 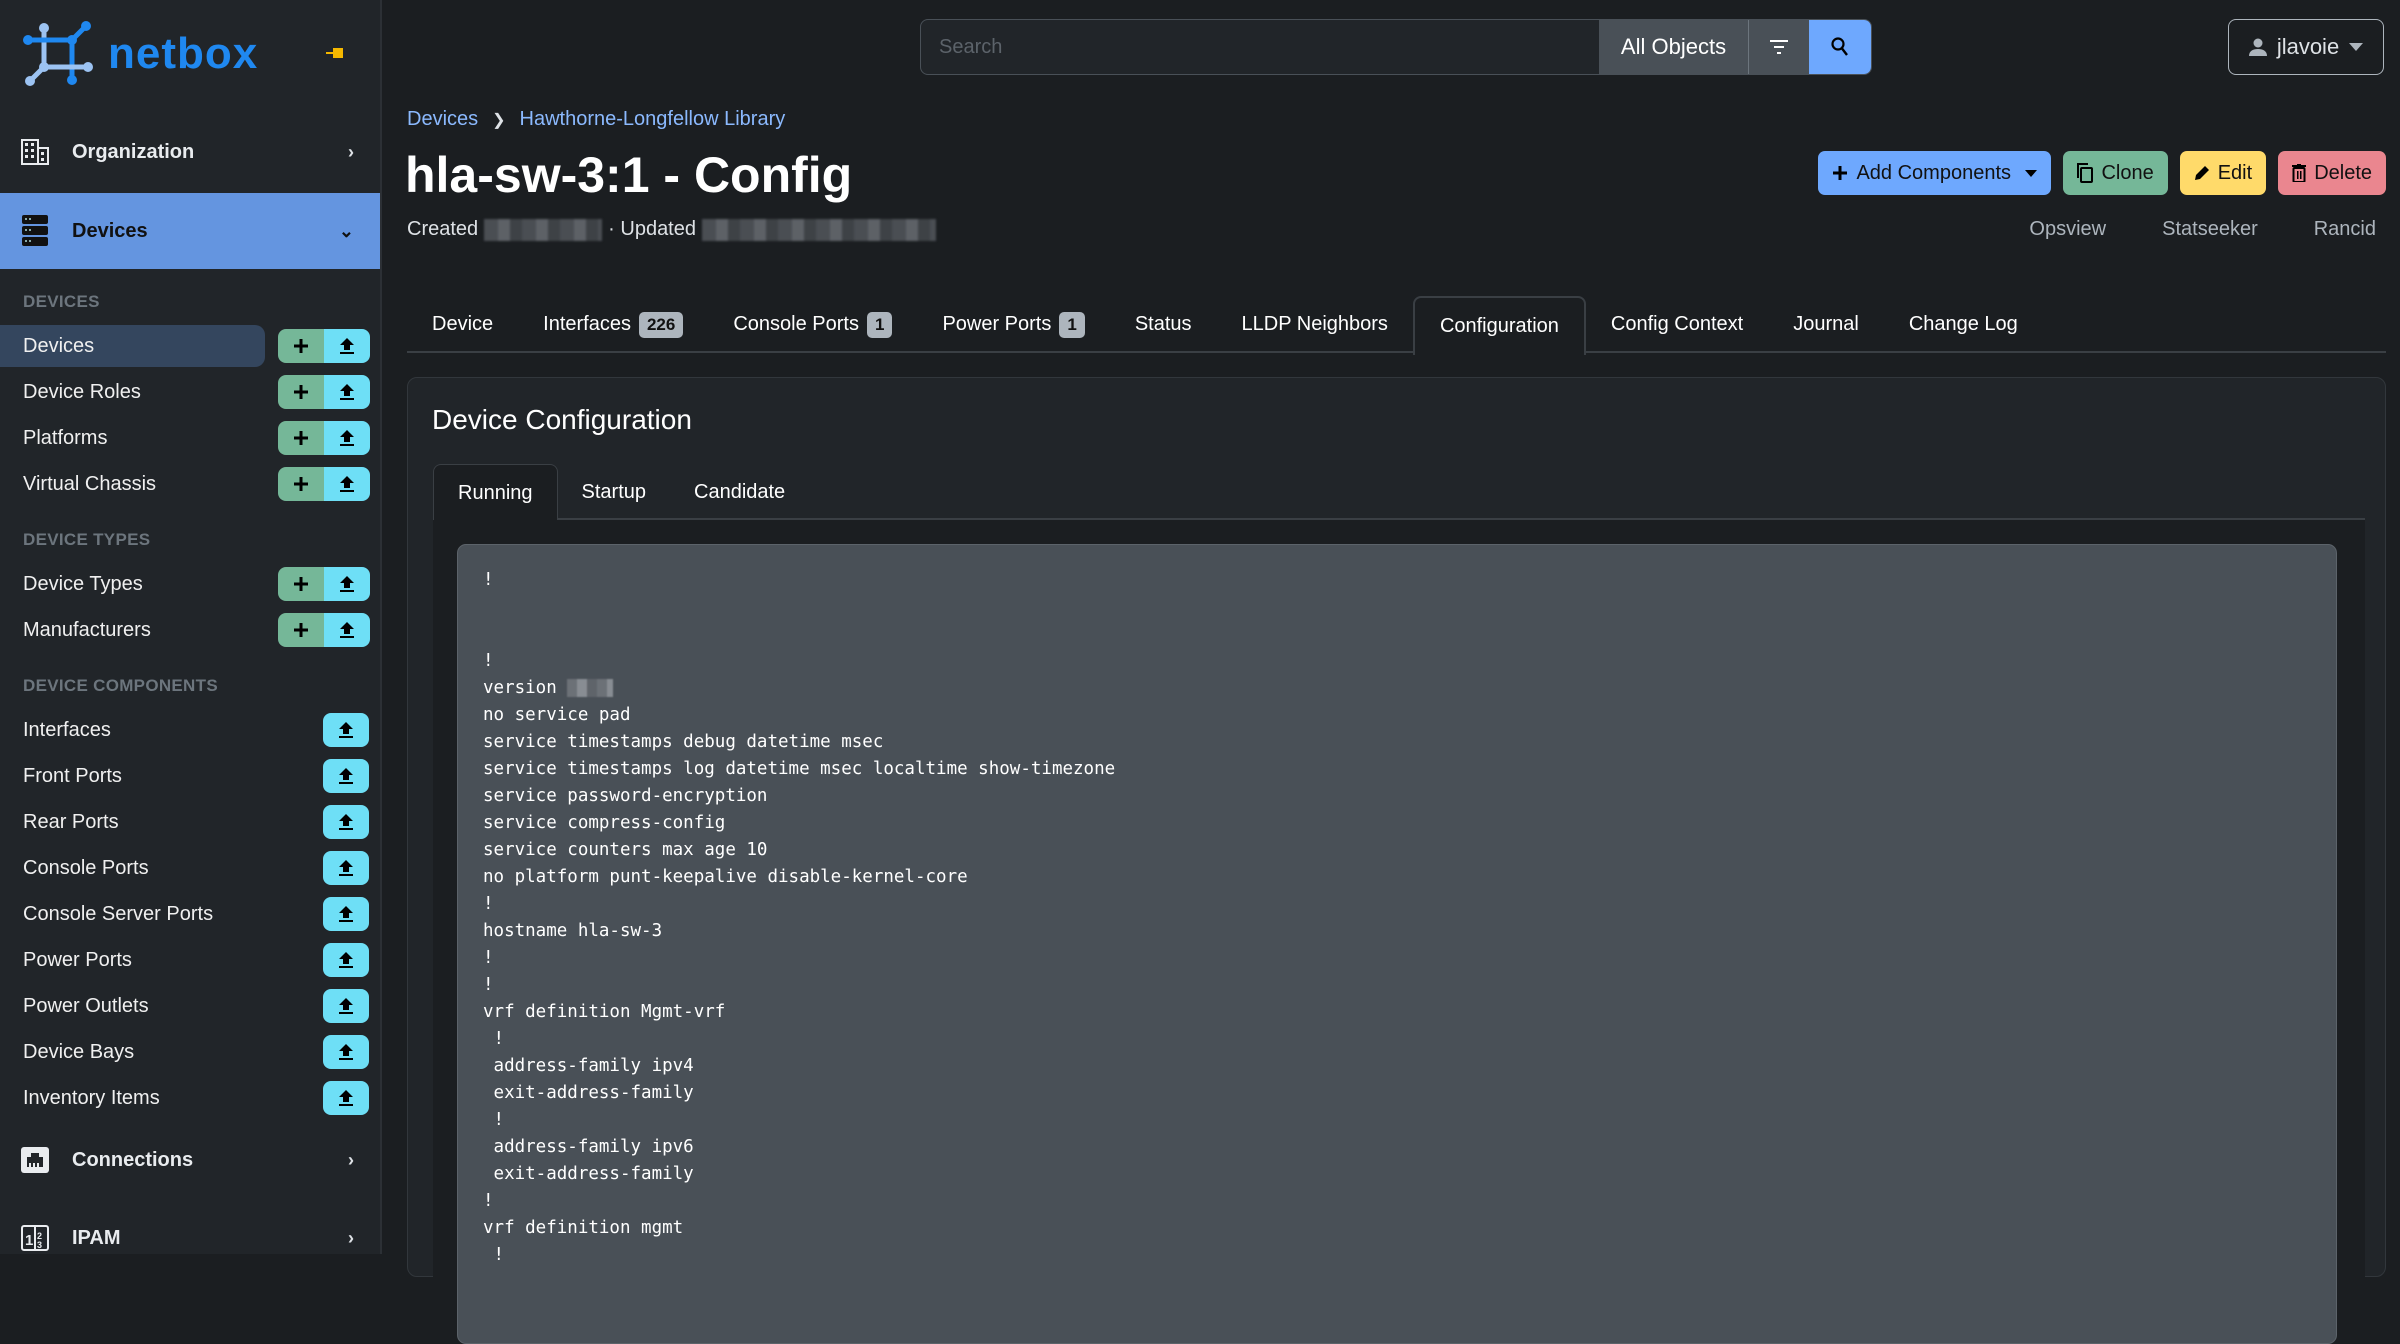 What do you see at coordinates (120, 685) in the screenshot?
I see `section-title: DEVICE COMPONENTS` at bounding box center [120, 685].